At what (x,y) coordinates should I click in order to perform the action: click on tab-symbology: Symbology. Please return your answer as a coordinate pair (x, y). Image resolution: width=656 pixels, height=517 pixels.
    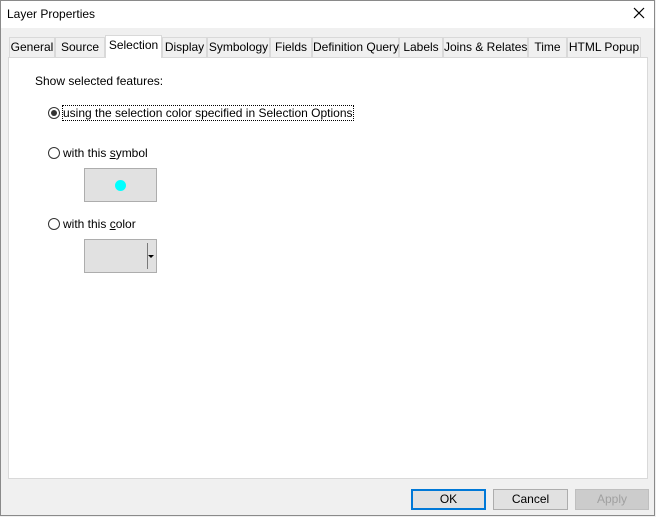
    Looking at the image, I should click on (238, 47).